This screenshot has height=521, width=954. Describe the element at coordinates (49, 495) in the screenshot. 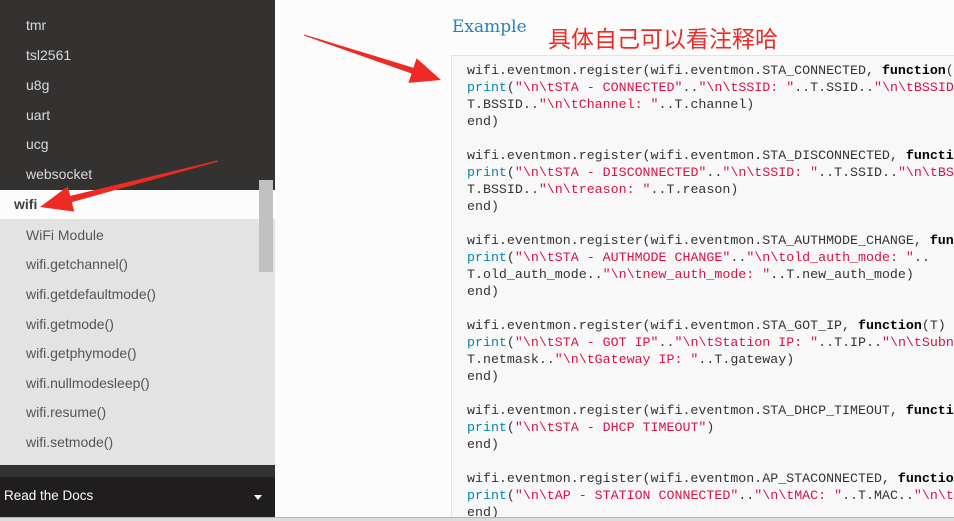

I see `versions-label: Read the Docs` at that location.